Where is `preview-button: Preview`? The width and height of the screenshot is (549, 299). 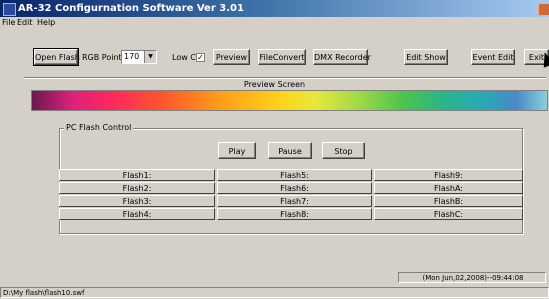 preview-button: Preview is located at coordinates (231, 57).